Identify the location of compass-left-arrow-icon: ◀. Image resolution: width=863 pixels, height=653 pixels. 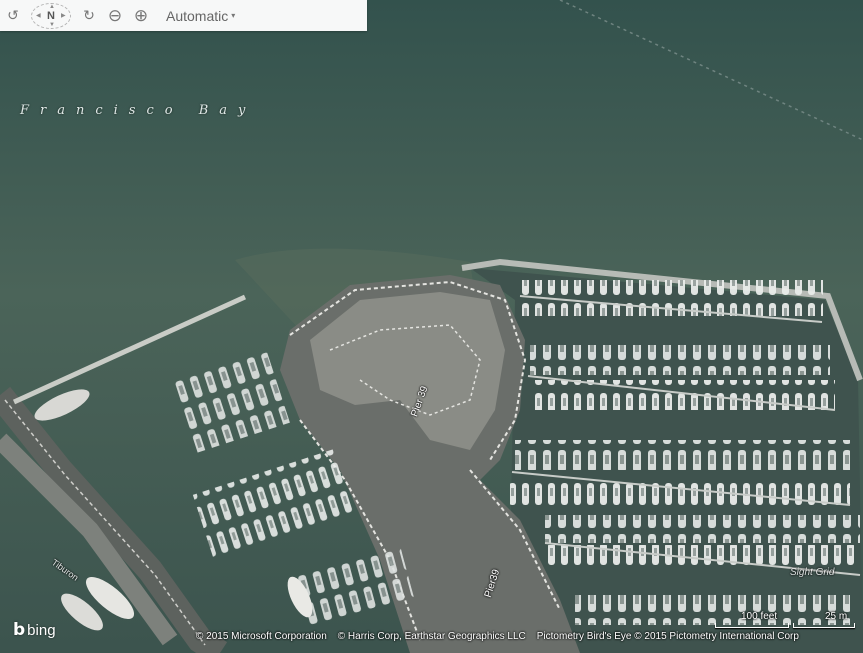
(38, 16).